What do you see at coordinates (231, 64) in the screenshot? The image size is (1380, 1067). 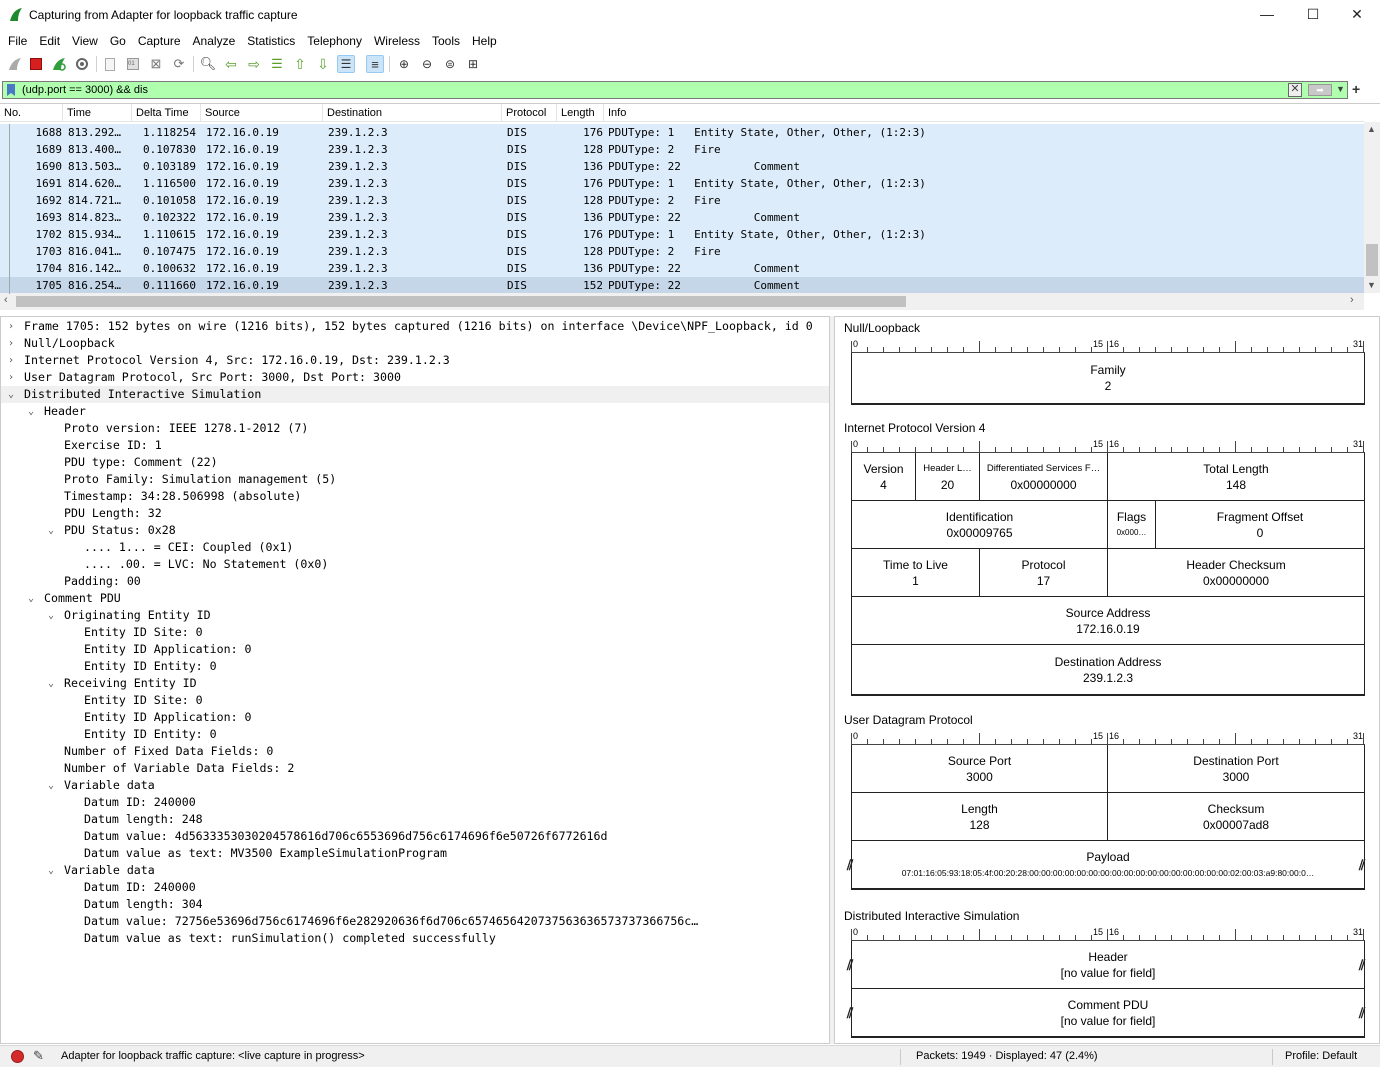 I see `go-back-icon: ⇦` at bounding box center [231, 64].